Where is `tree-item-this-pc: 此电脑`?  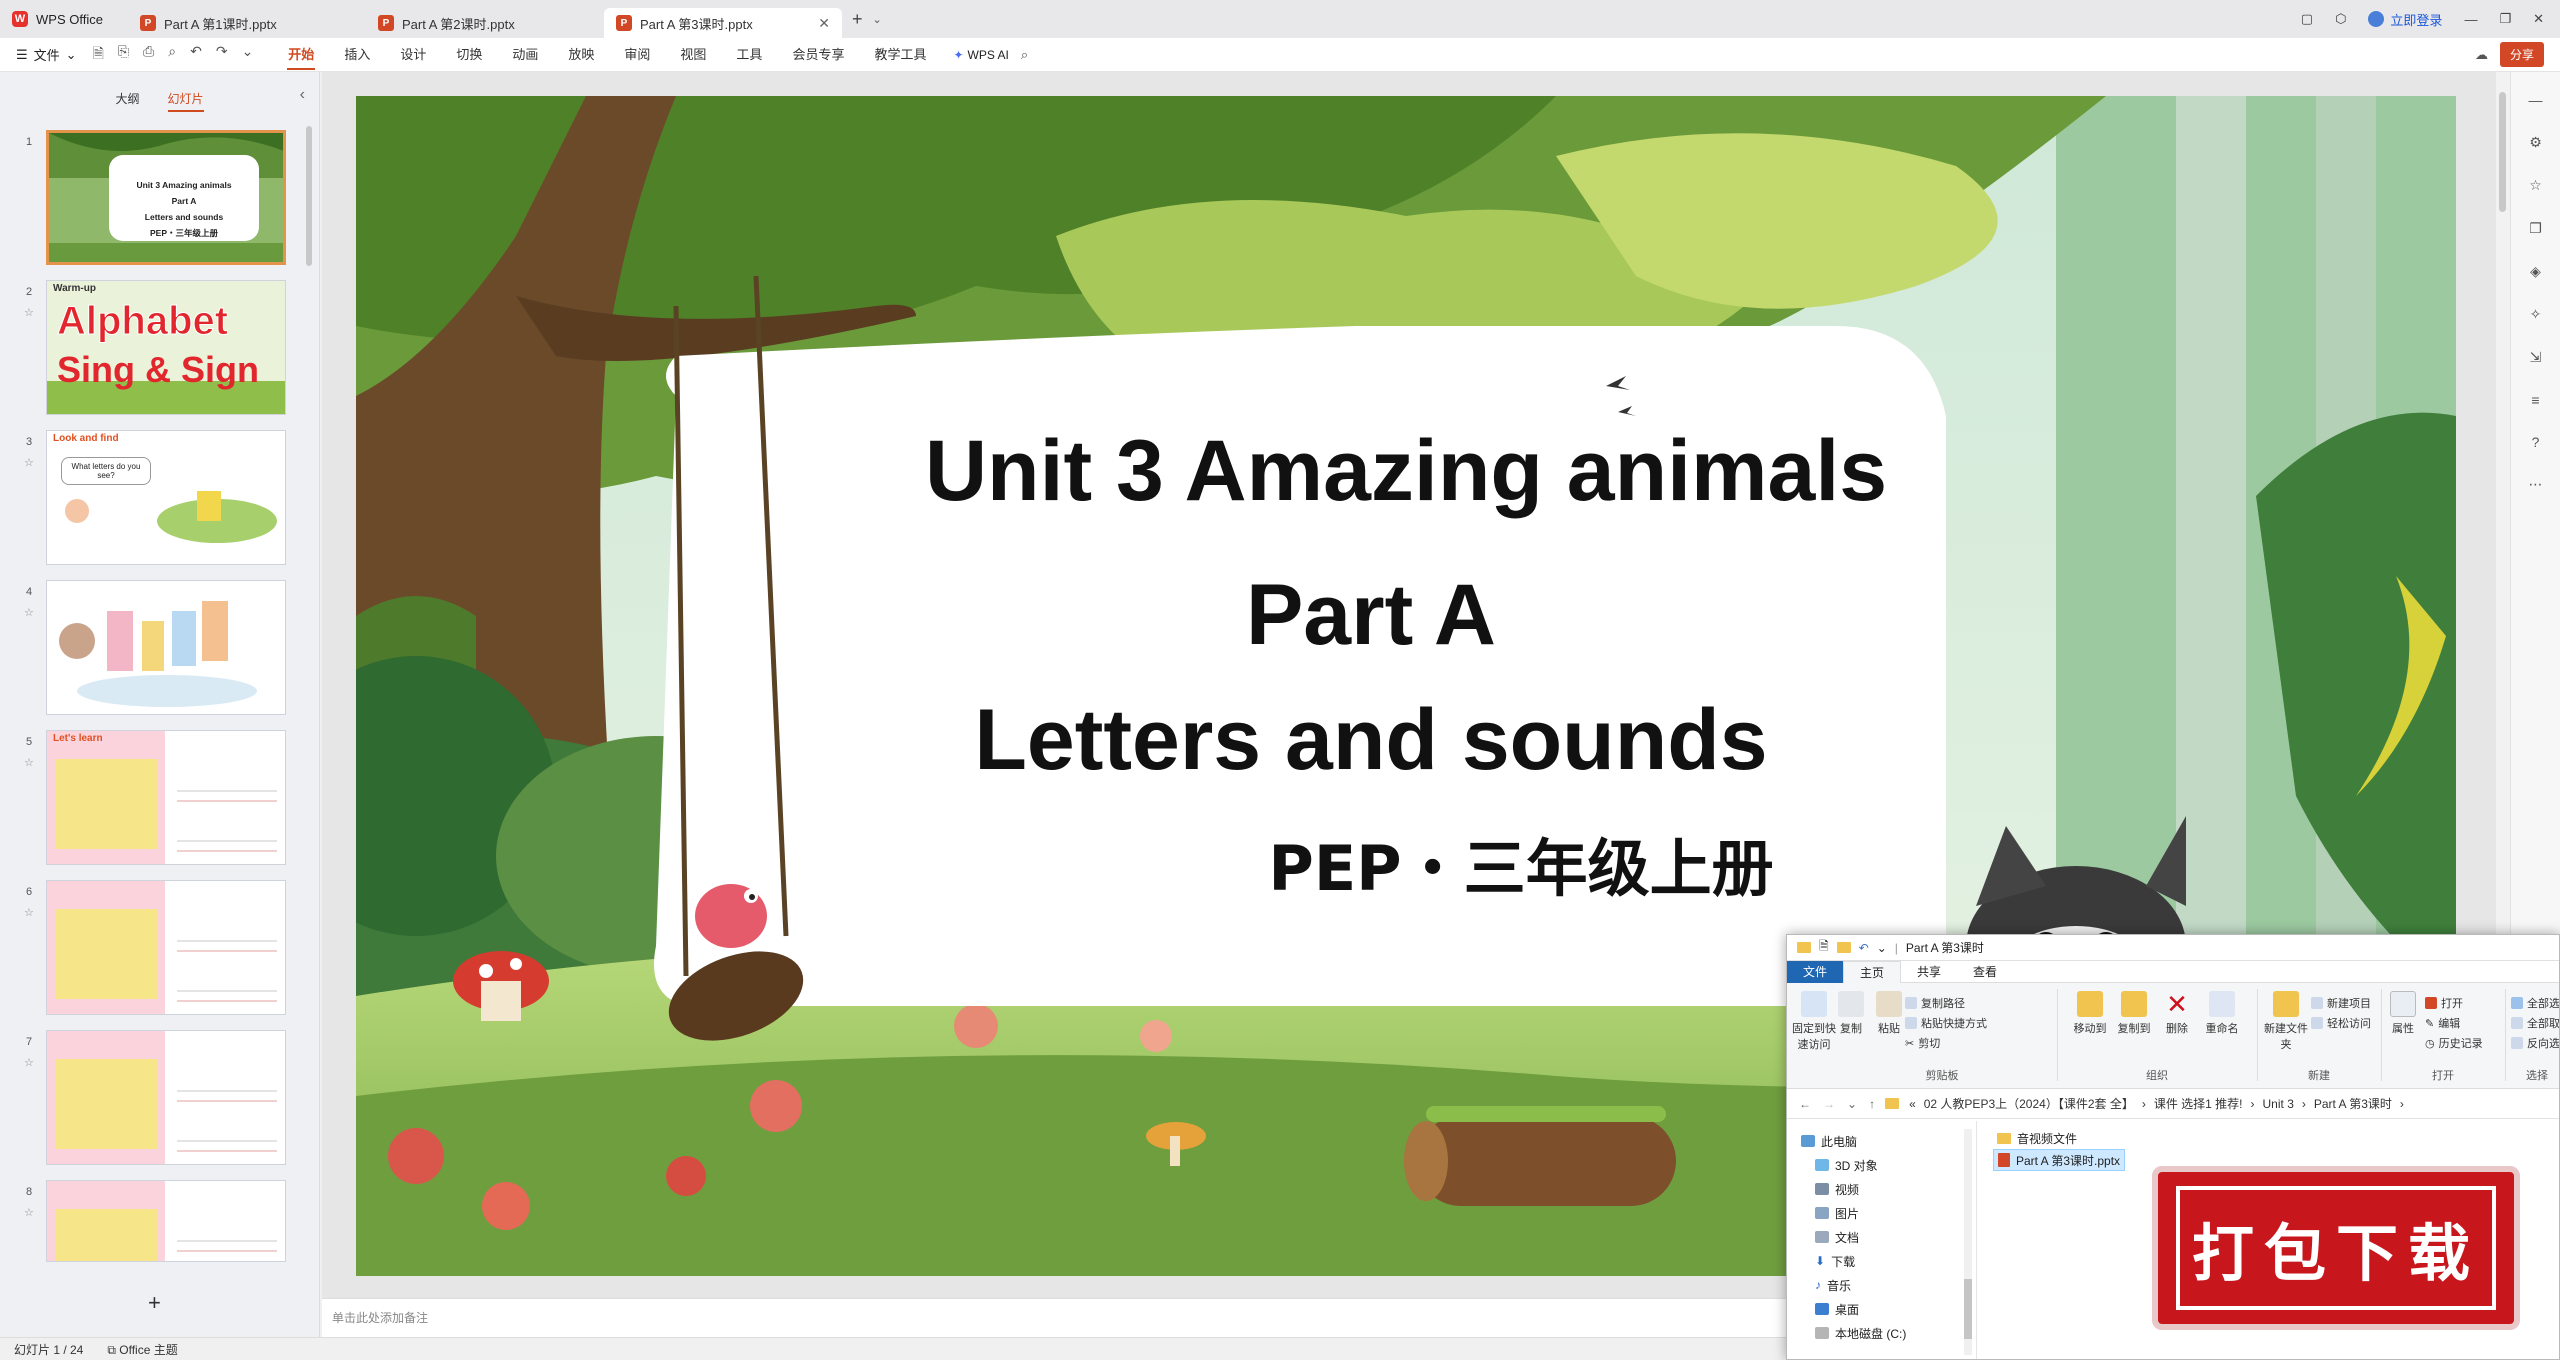 tree-item-this-pc: 此电脑 is located at coordinates (1888, 1141).